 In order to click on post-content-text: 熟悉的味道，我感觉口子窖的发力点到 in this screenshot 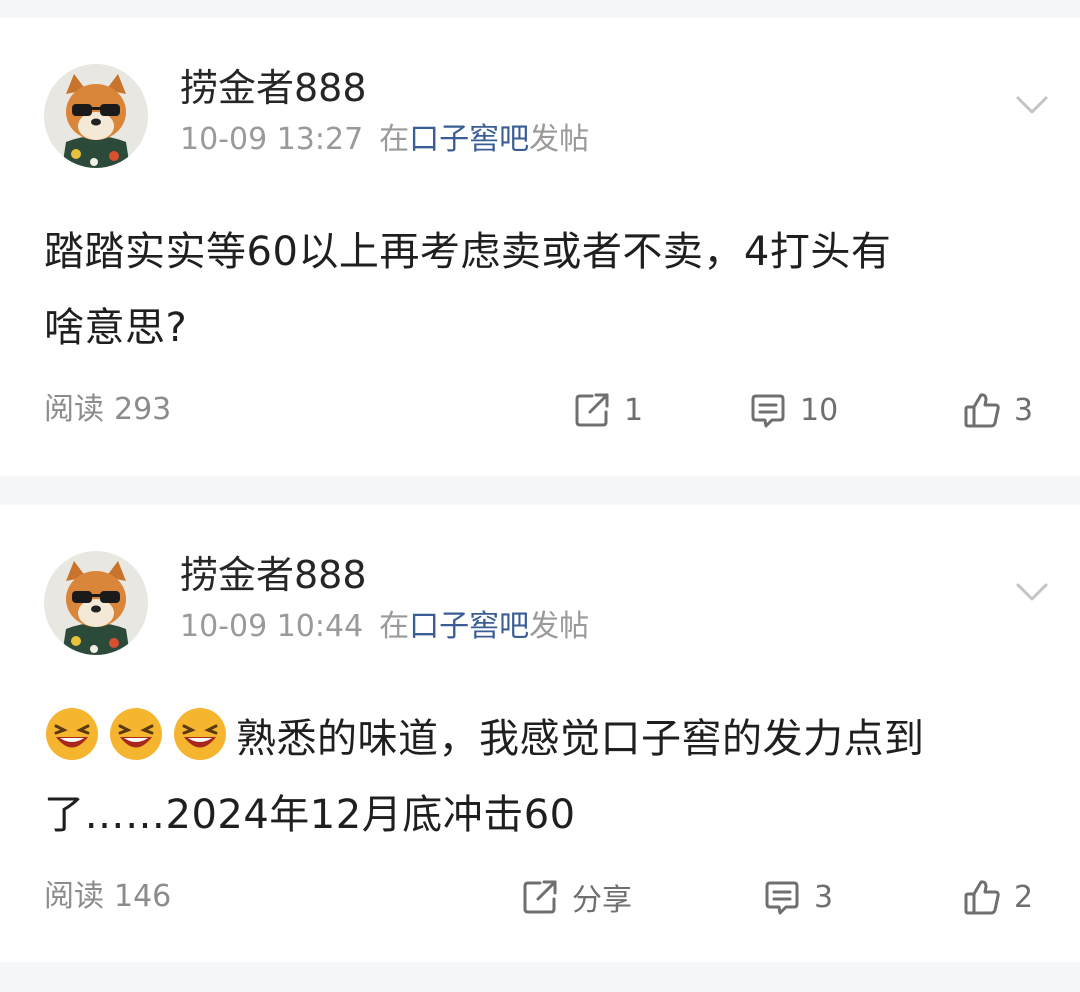, I will do `click(580, 739)`.